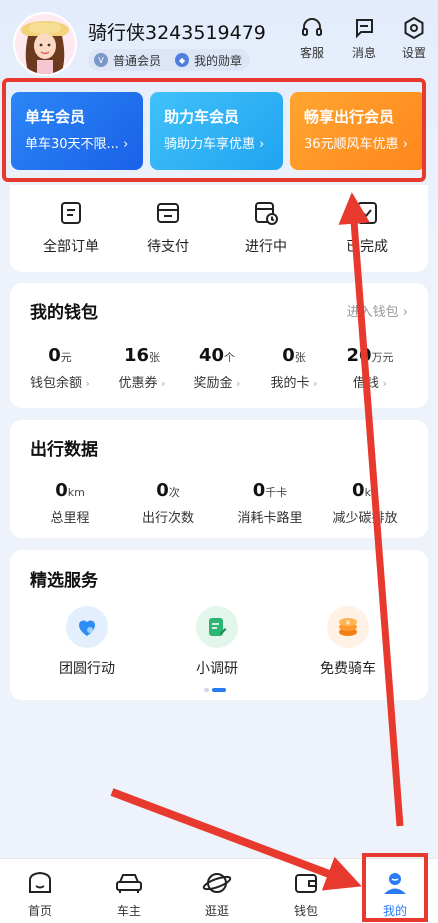 The height and width of the screenshot is (923, 438). Describe the element at coordinates (167, 503) in the screenshot. I see `trip-count: 0次 出行次数` at that location.